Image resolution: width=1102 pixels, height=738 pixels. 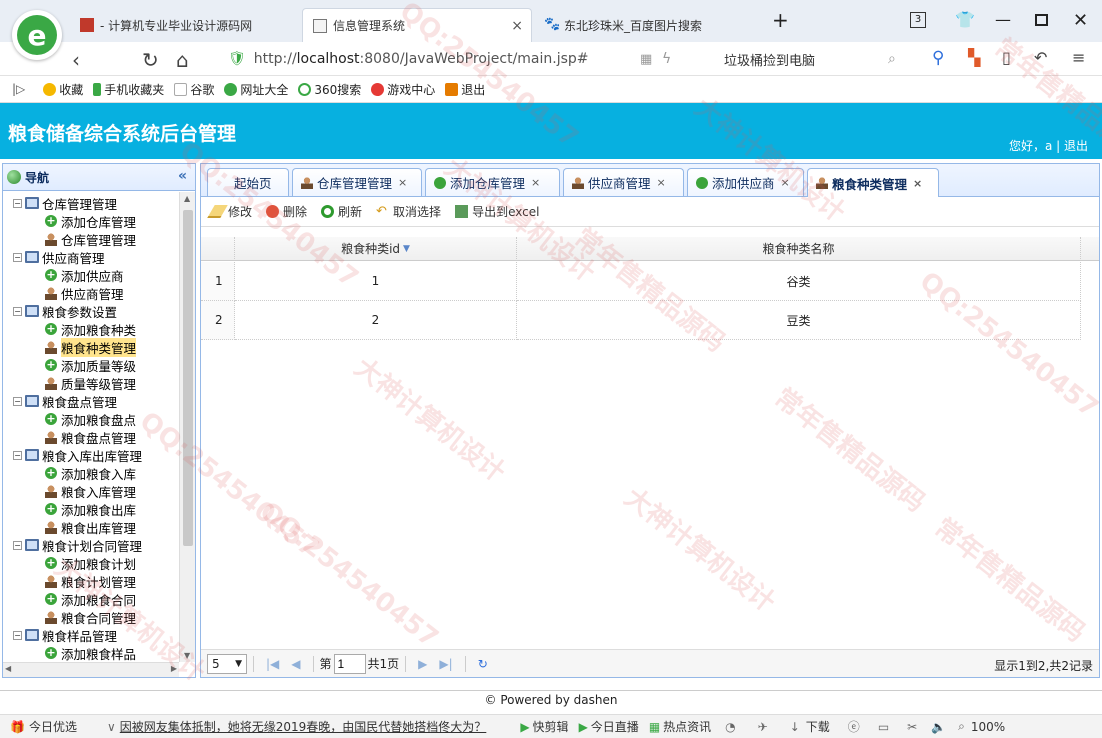 What do you see at coordinates (680, 726) in the screenshot?
I see `hot-news-item: ▦ 热点资讯` at bounding box center [680, 726].